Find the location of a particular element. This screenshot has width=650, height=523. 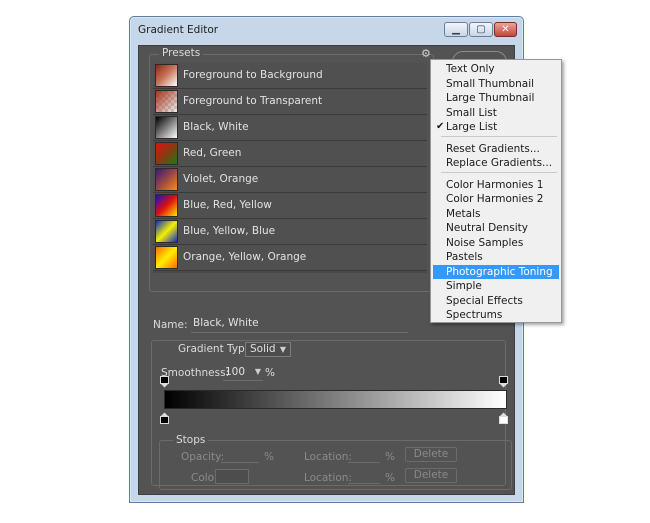

close-icon: ✕ is located at coordinates (505, 29).